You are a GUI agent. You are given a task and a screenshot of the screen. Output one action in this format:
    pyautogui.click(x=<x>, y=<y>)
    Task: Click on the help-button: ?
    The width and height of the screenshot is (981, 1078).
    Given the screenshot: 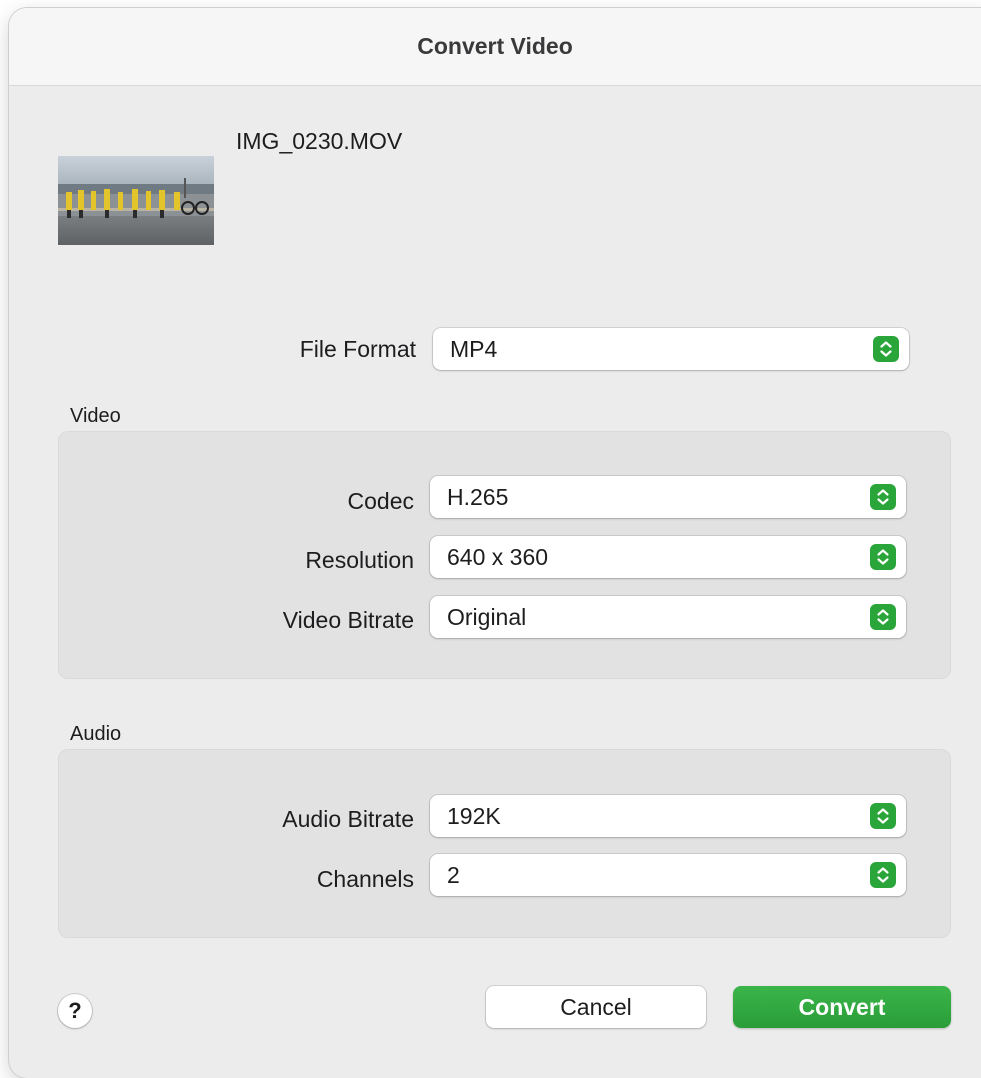 What is the action you would take?
    pyautogui.click(x=75, y=1011)
    